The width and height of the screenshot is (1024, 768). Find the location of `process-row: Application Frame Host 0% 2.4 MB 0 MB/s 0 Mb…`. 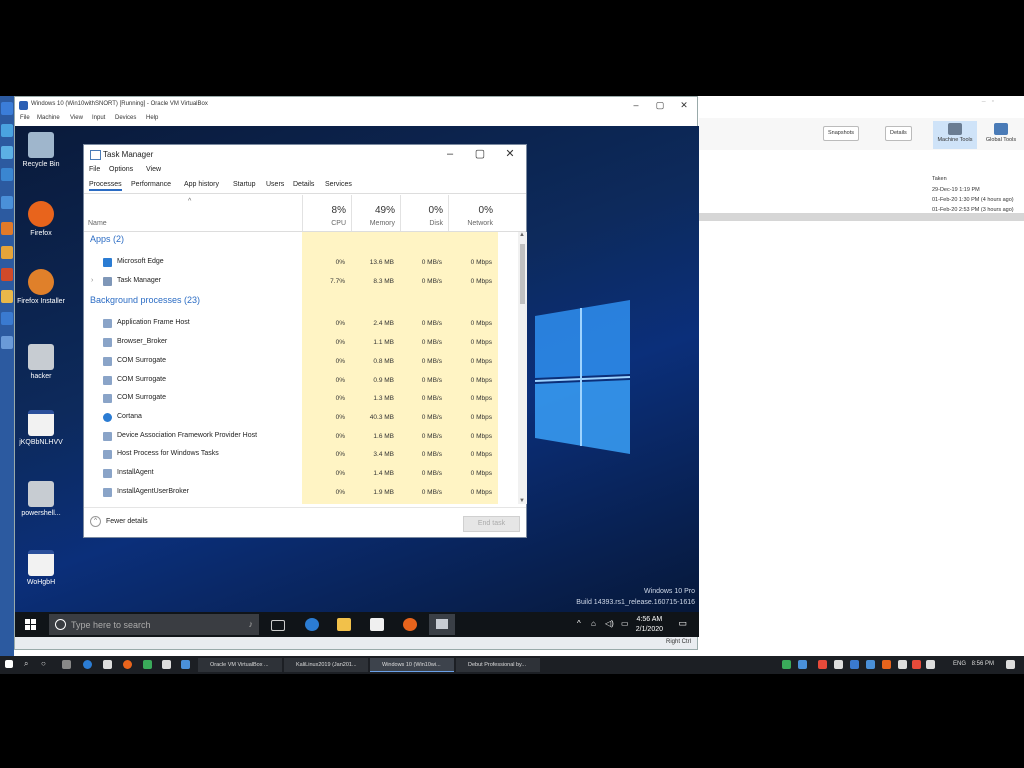

process-row: Application Frame Host 0% 2.4 MB 0 MB/s 0 Mb… is located at coordinates (301, 324).